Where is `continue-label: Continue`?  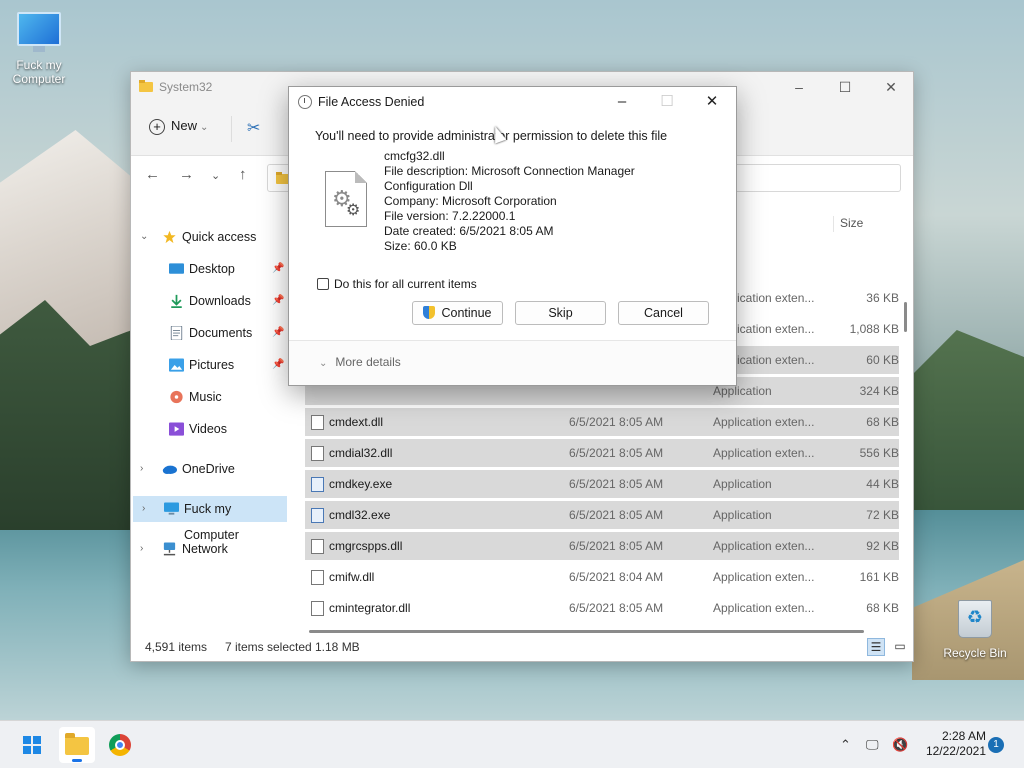 continue-label: Continue is located at coordinates (466, 313).